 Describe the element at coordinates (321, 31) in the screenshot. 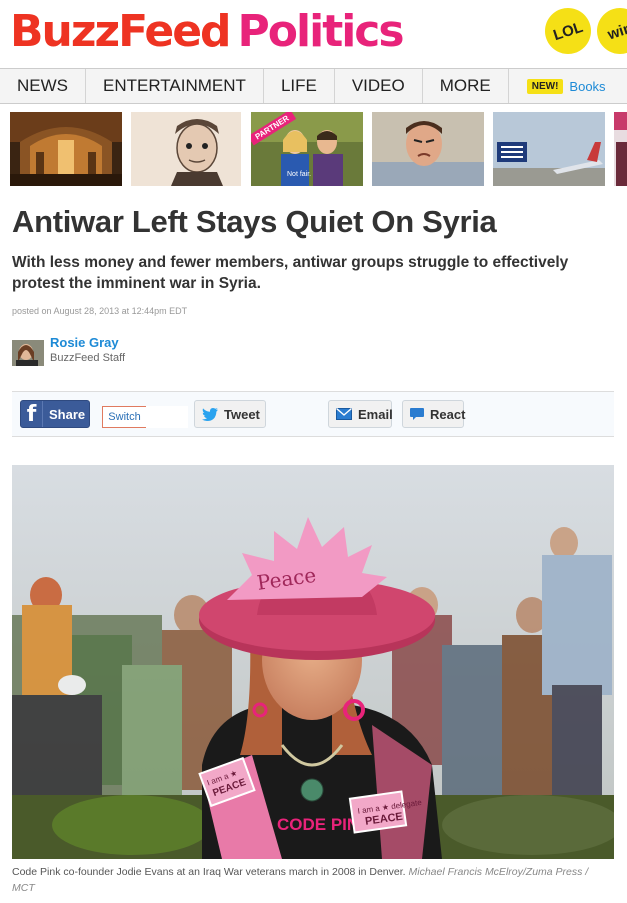

I see `logo-section: Politics` at that location.